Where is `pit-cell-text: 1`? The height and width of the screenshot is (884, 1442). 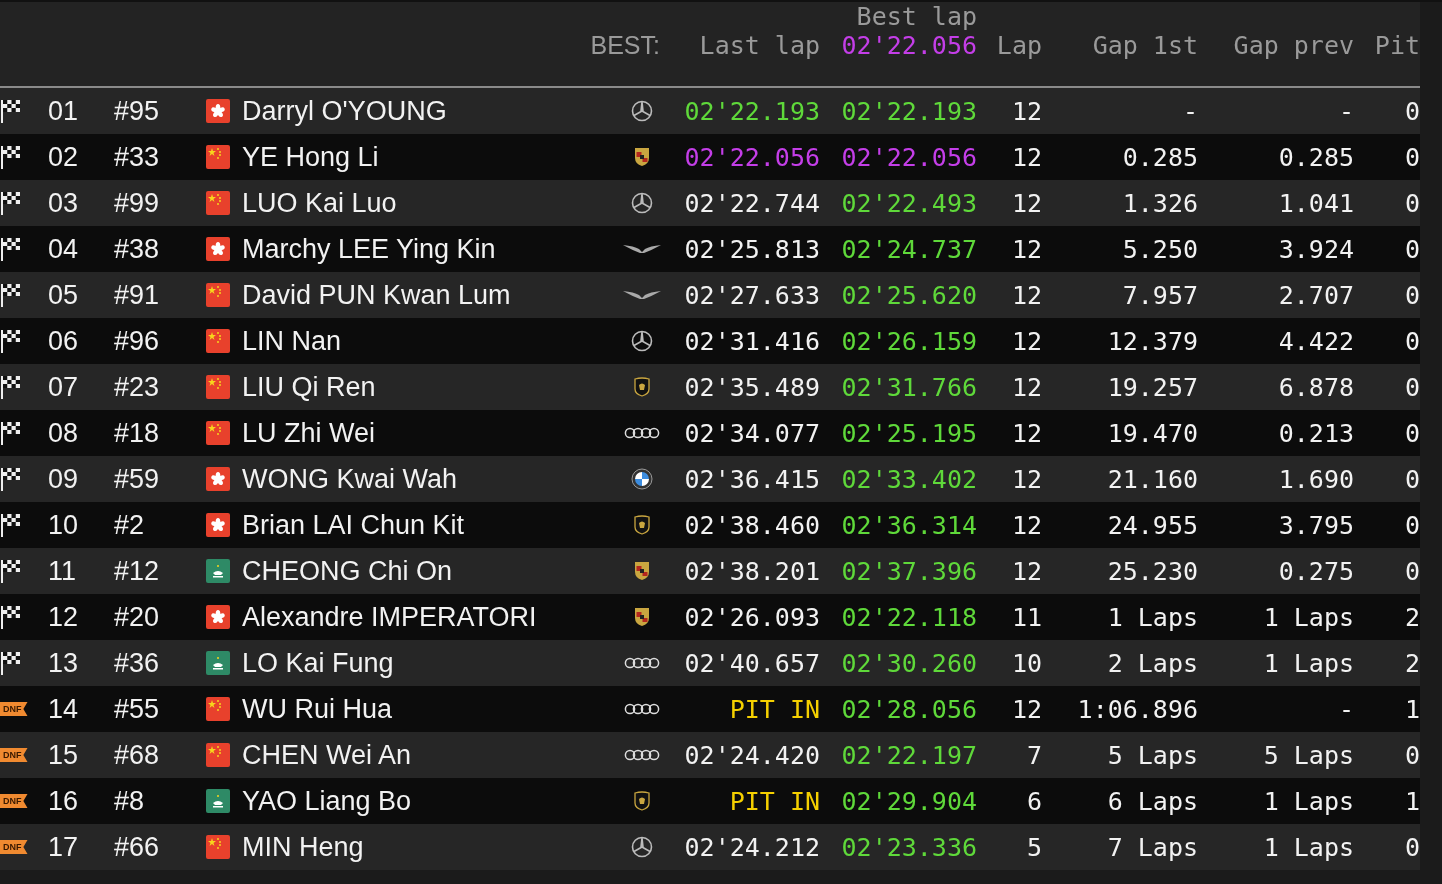
pit-cell-text: 1 is located at coordinates (1411, 801).